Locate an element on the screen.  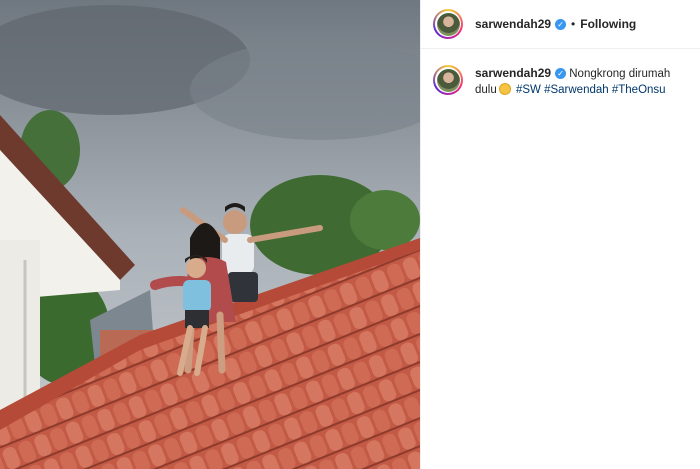
caption-username-link: sarwendah29 is located at coordinates (513, 73).